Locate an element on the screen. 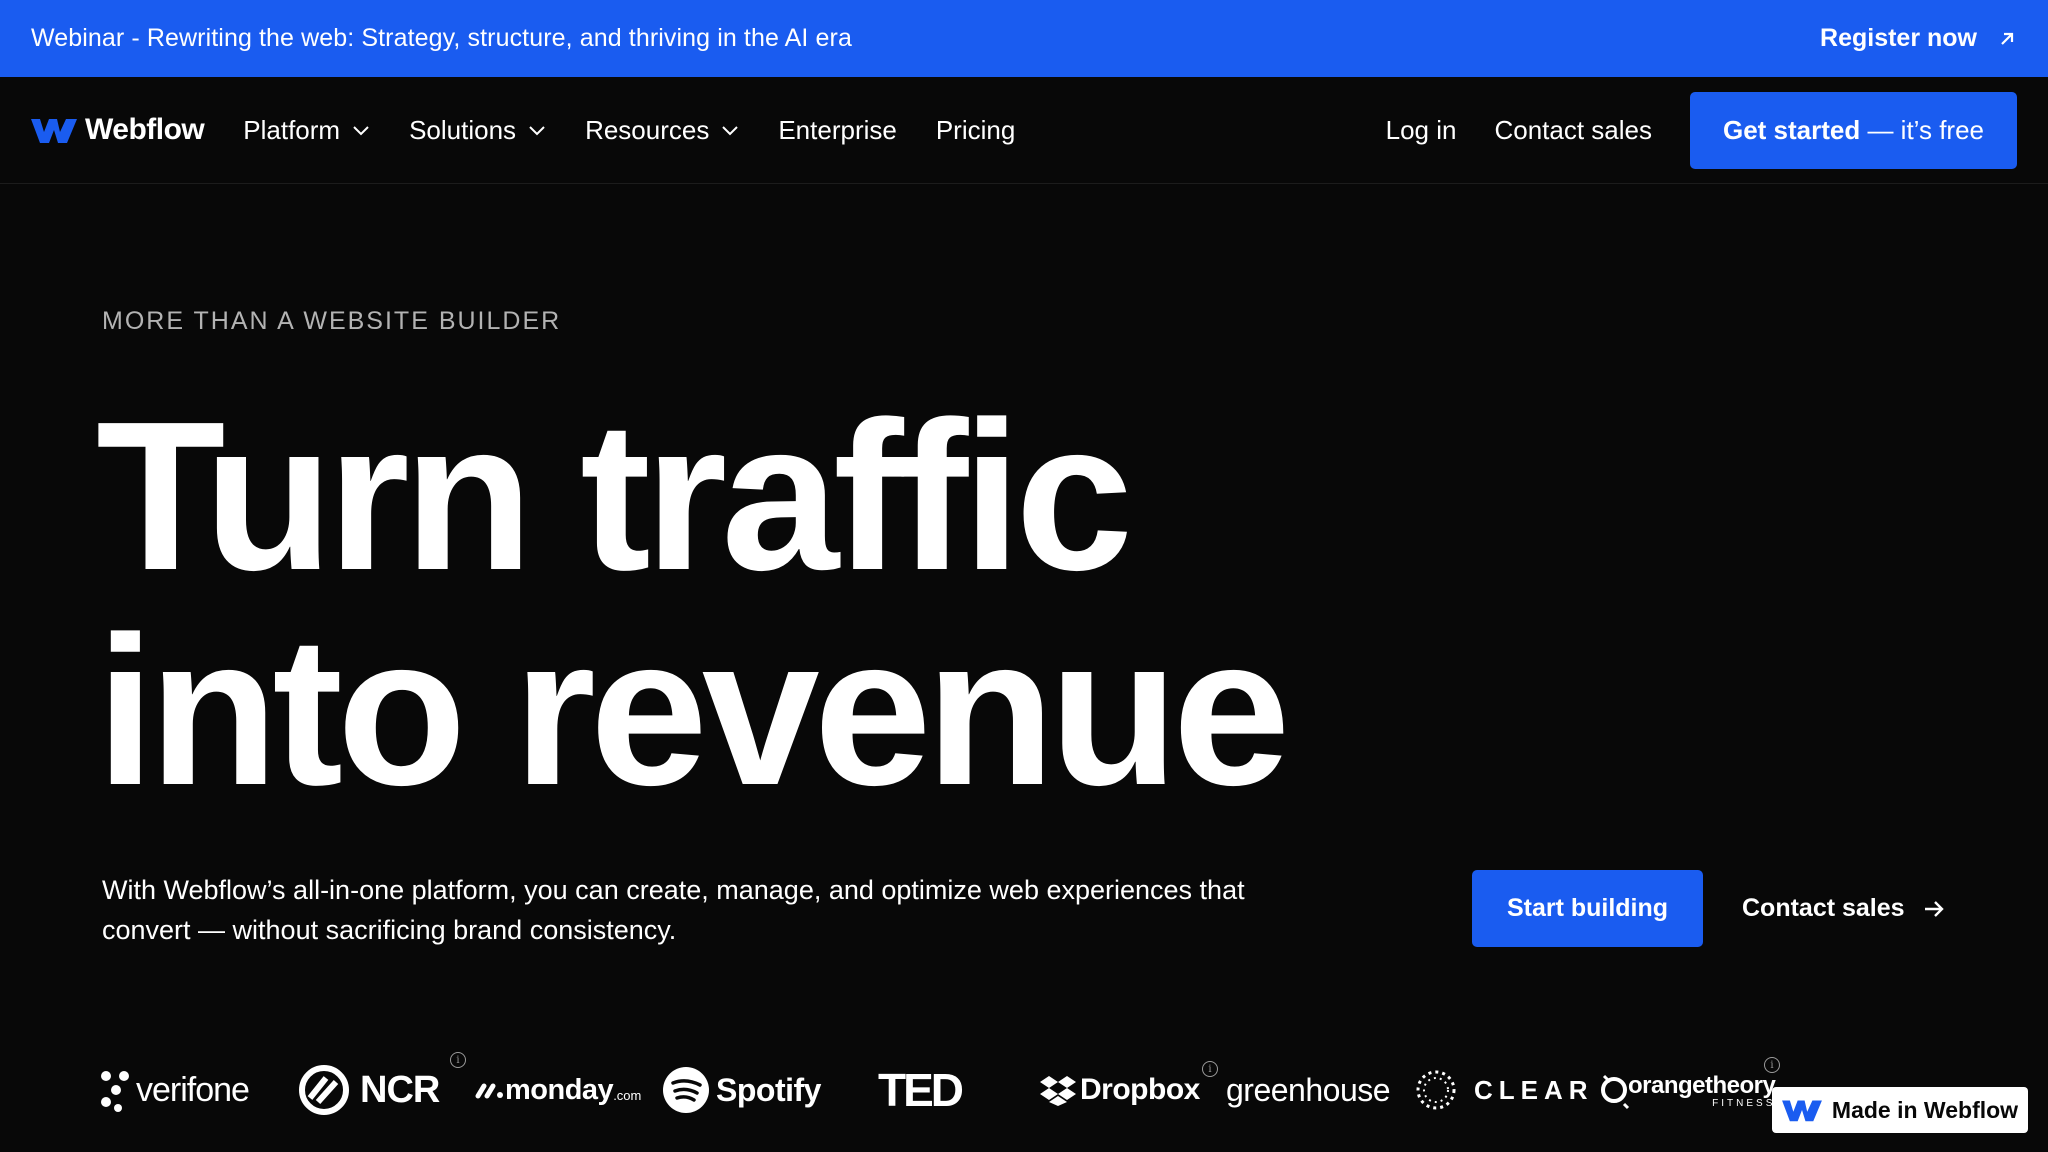 Image resolution: width=2048 pixels, height=1152 pixels. arrow-right-icon is located at coordinates (1934, 908).